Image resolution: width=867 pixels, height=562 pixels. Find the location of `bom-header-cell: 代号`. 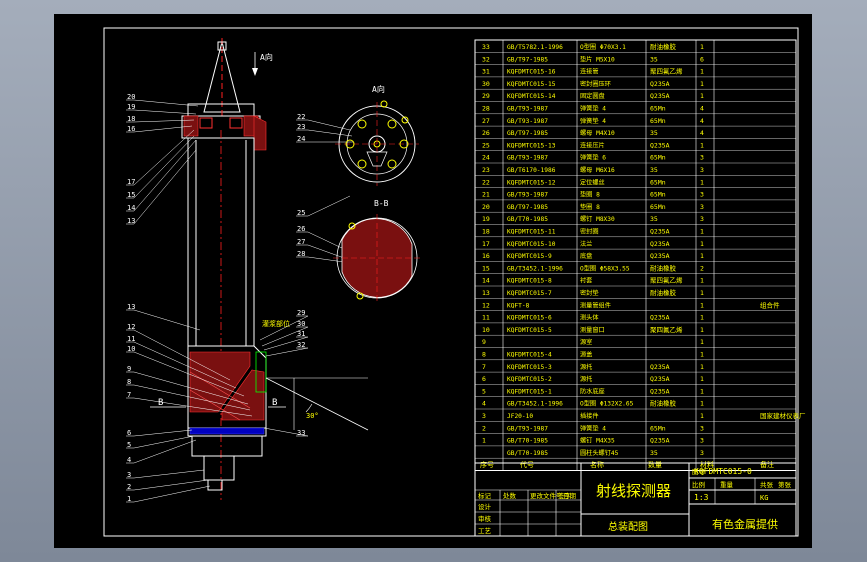

bom-header-cell: 代号 is located at coordinates (527, 464).